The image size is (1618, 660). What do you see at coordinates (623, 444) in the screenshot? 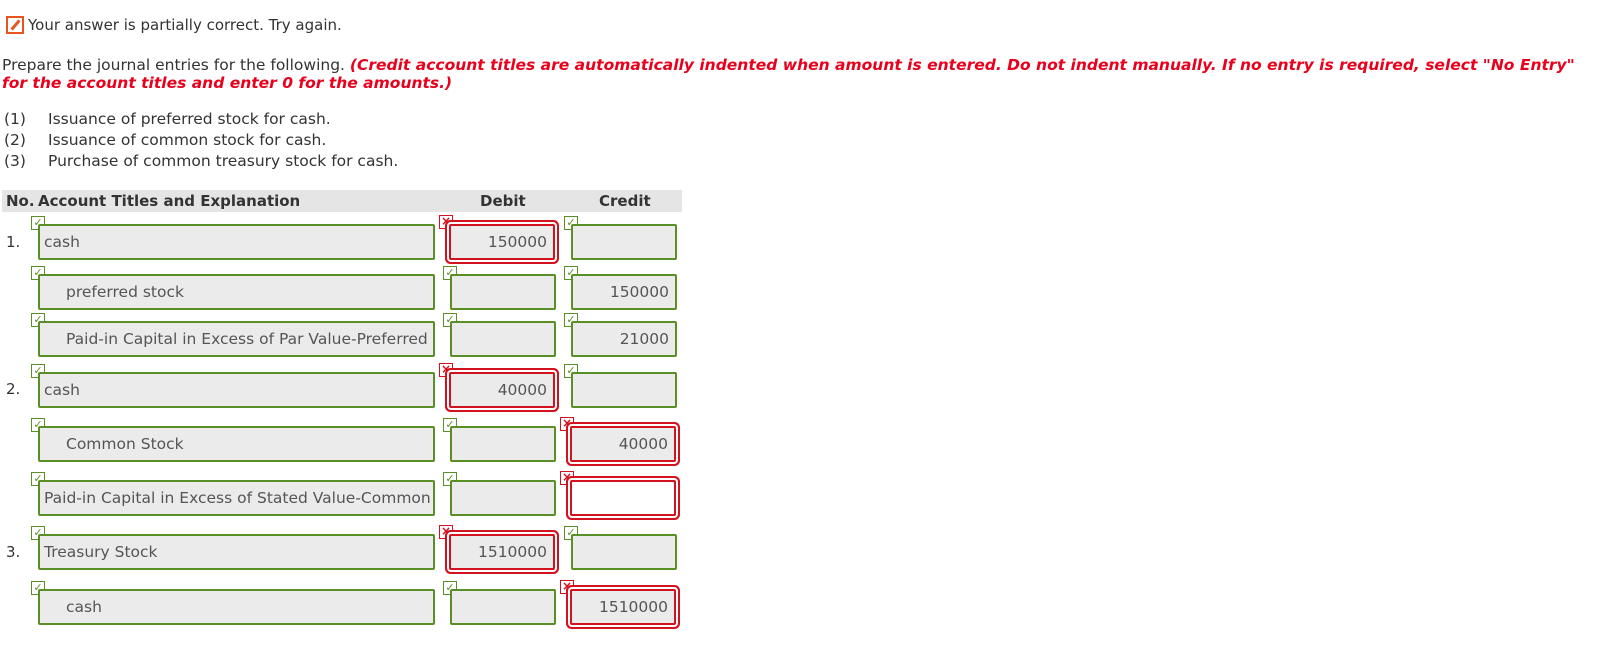
I see `credit-field: 40000` at bounding box center [623, 444].